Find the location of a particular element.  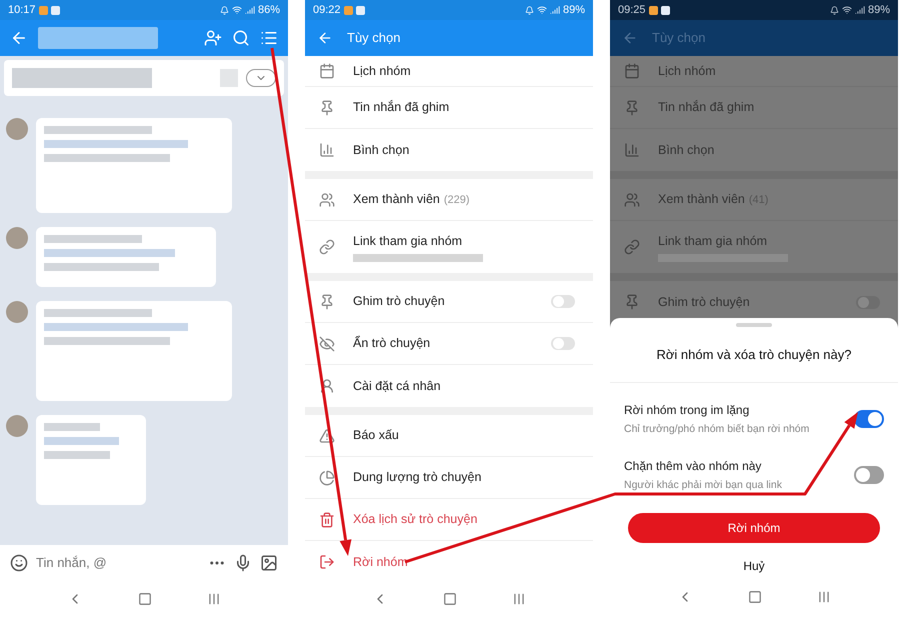

leave-group-button: Rời nhóm is located at coordinates (754, 528).